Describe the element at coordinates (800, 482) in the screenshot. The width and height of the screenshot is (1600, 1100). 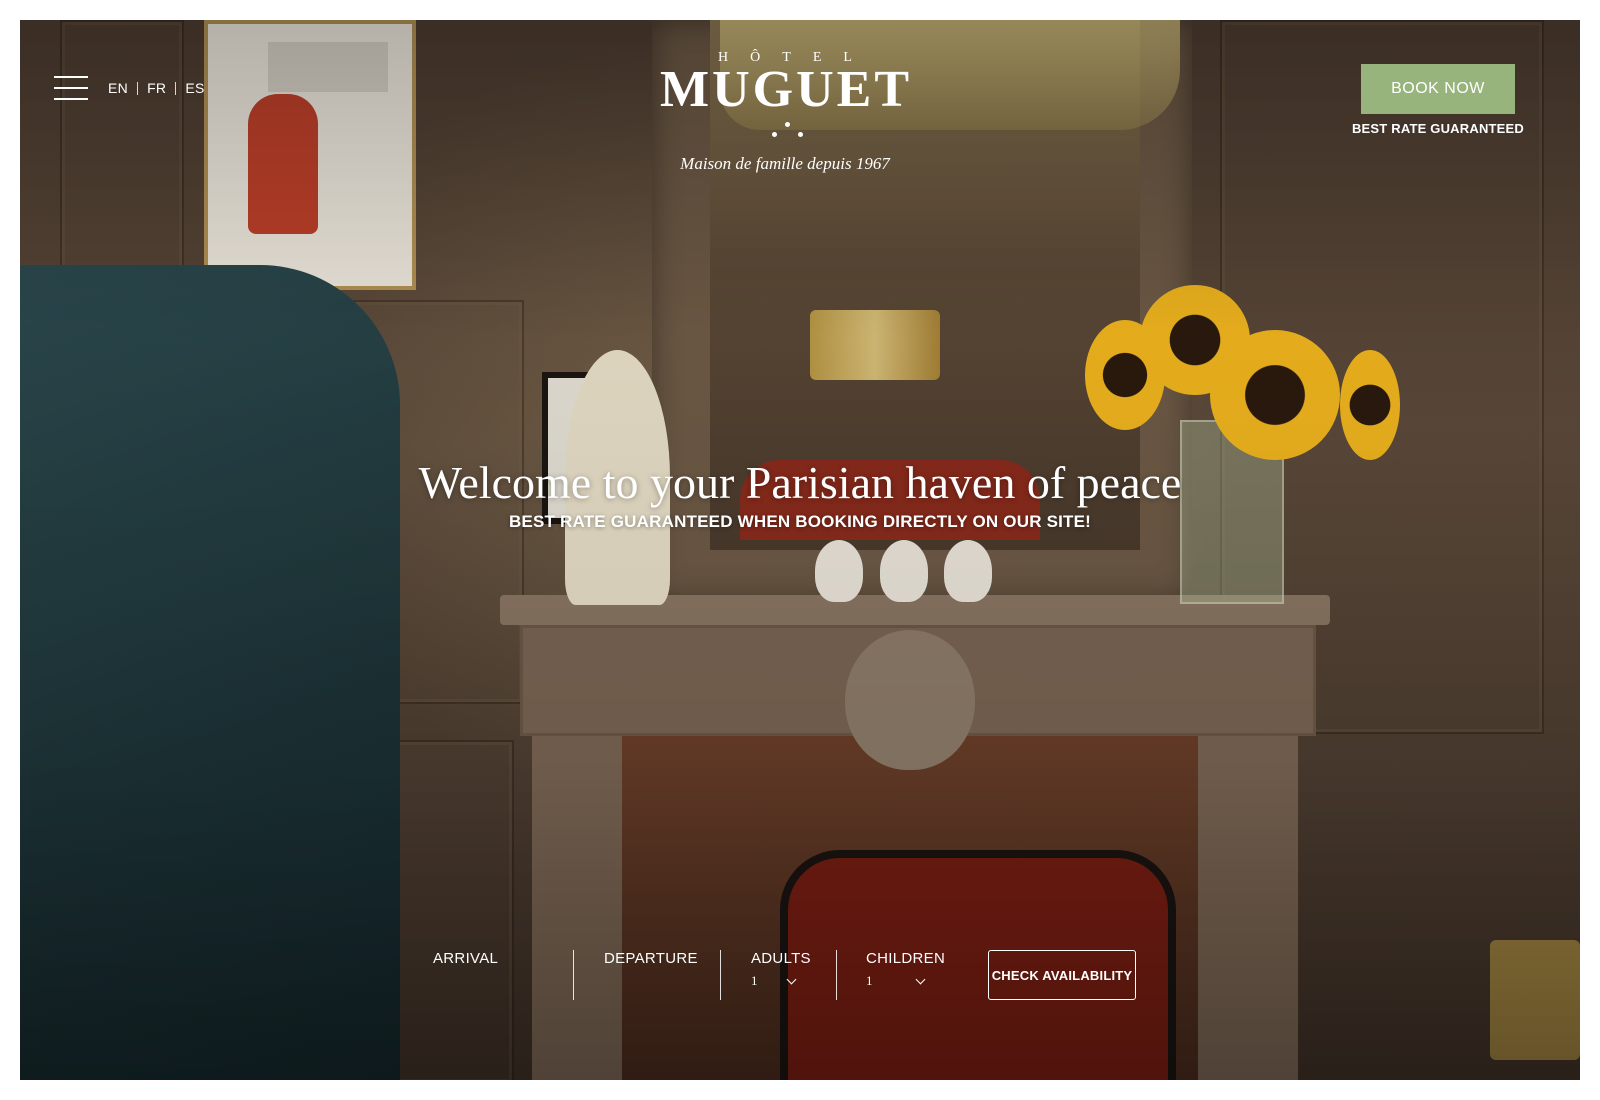
I see `hero-headline: Welcome to your Parisian haven of peace` at that location.